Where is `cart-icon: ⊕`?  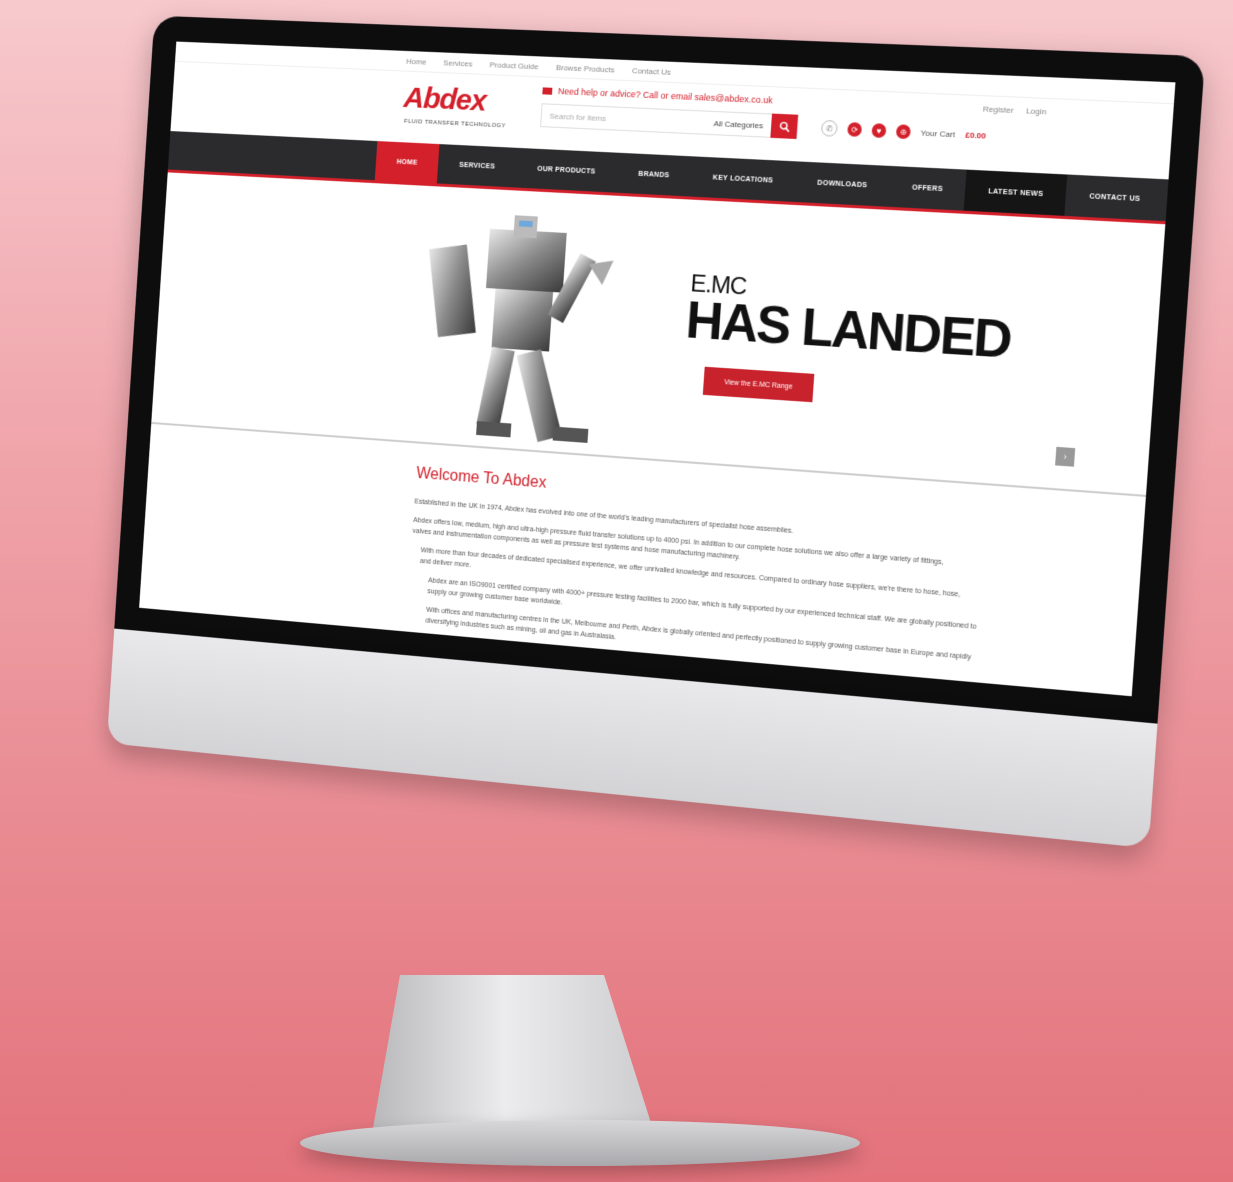
cart-icon: ⊕ is located at coordinates (903, 131).